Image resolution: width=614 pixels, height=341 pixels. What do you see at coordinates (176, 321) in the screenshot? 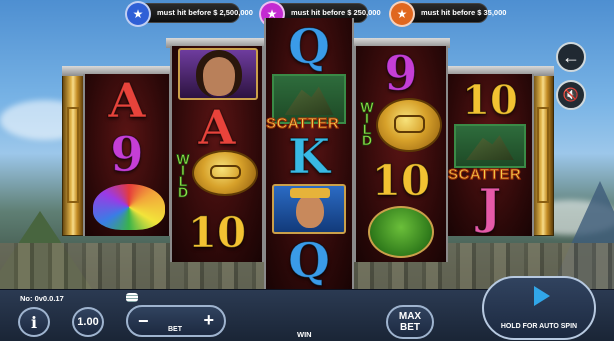
I see `bet-control: − BET +` at bounding box center [176, 321].